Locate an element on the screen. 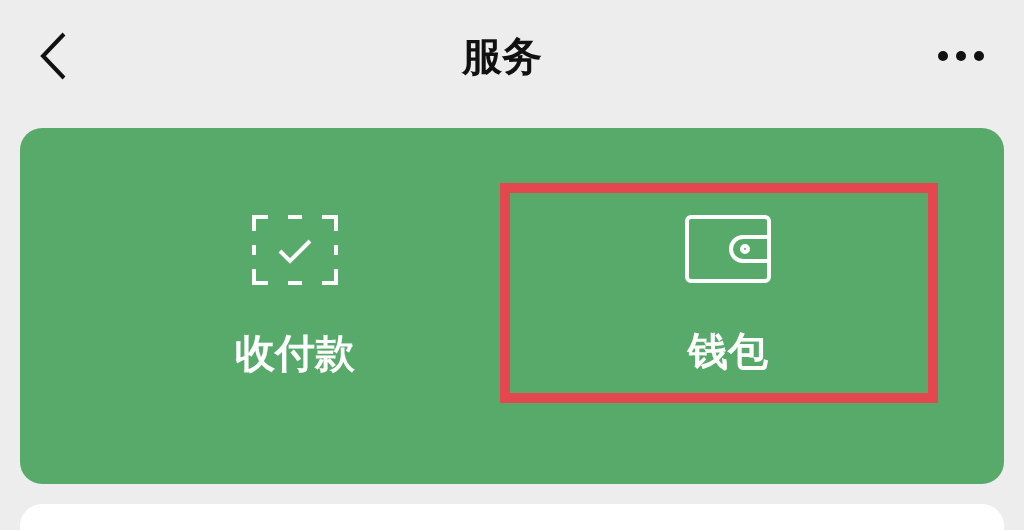  scan-check-icon is located at coordinates (295, 250).